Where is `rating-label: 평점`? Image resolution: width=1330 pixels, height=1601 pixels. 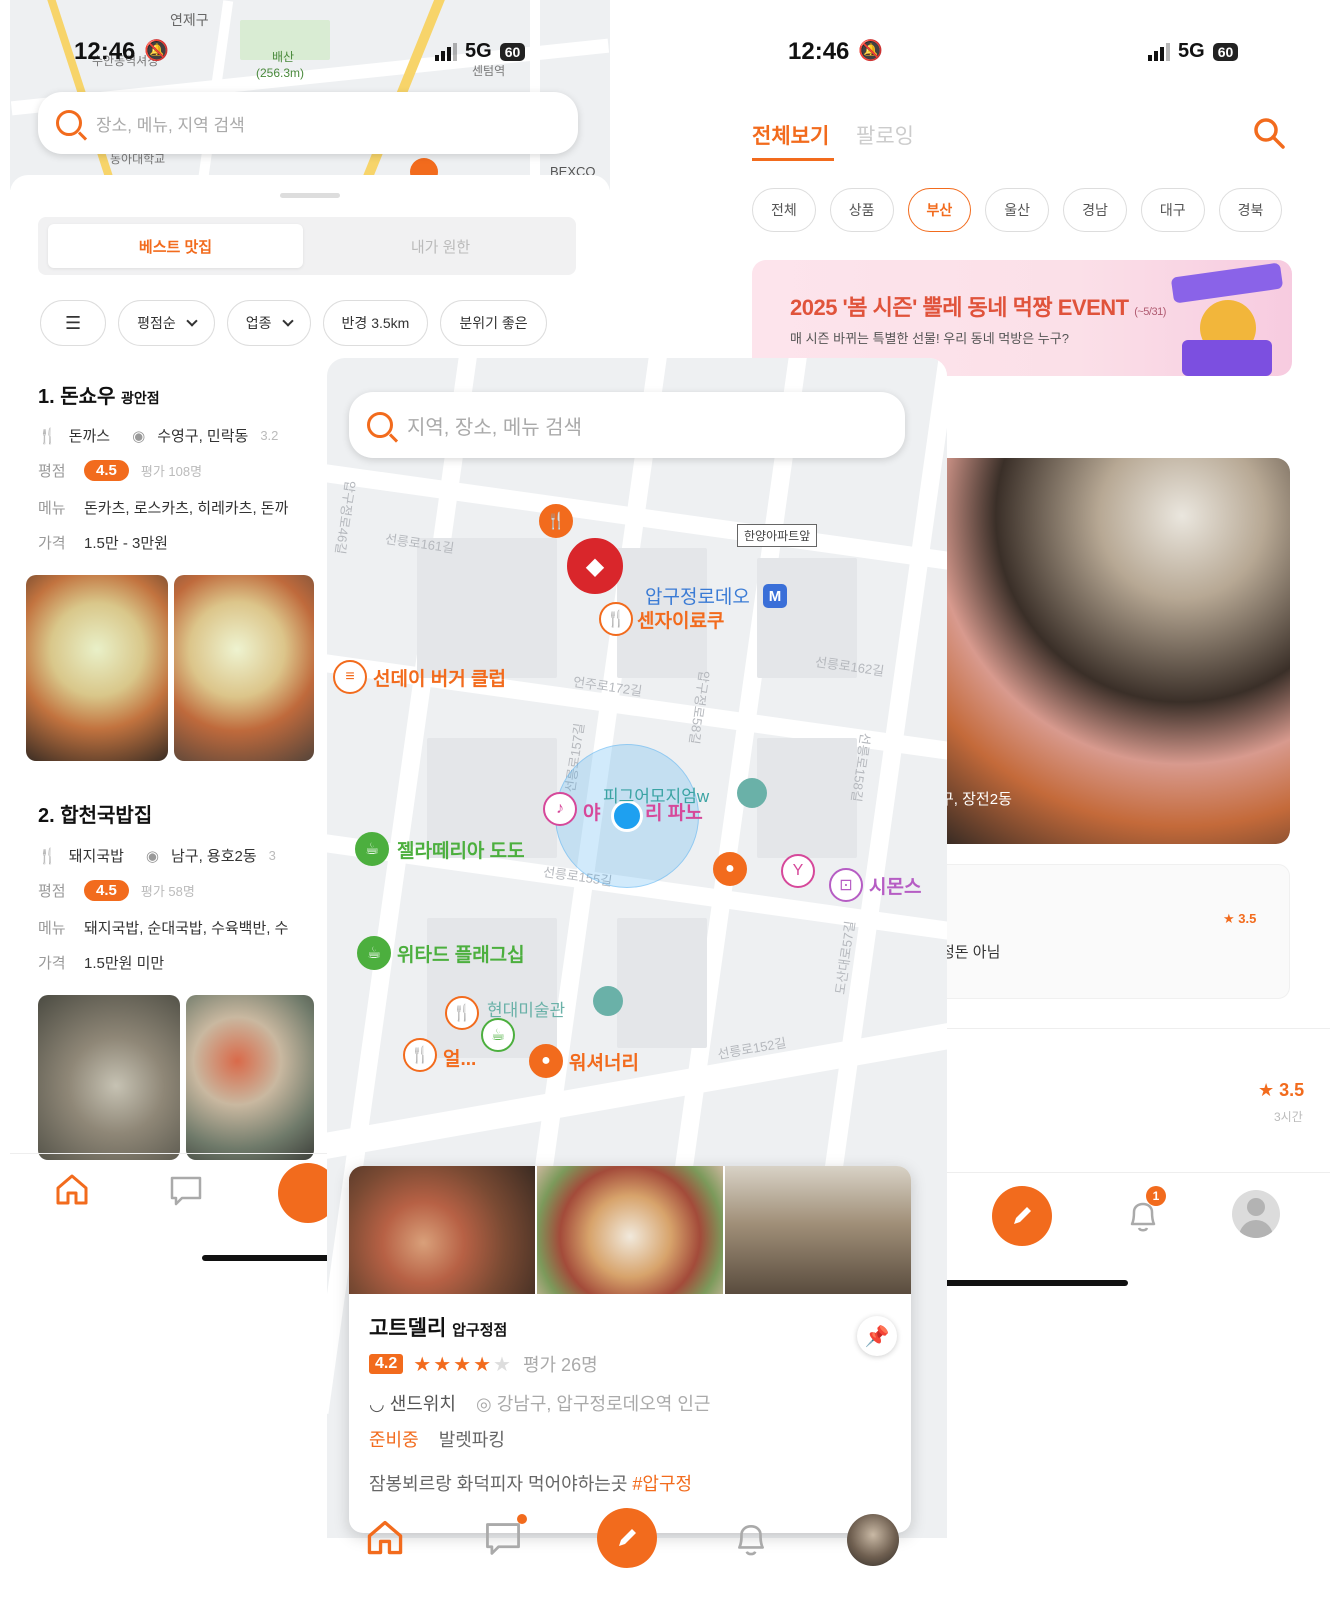 rating-label: 평점 is located at coordinates (52, 891).